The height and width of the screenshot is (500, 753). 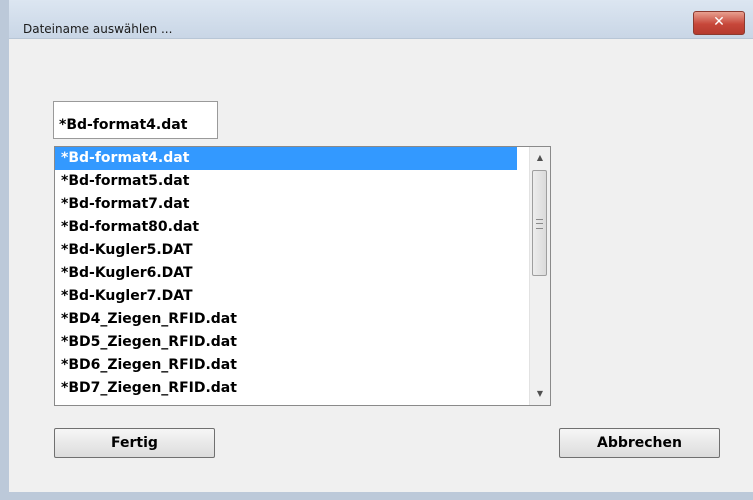 What do you see at coordinates (286, 227) in the screenshot?
I see `list-item: *Bd-format80.dat` at bounding box center [286, 227].